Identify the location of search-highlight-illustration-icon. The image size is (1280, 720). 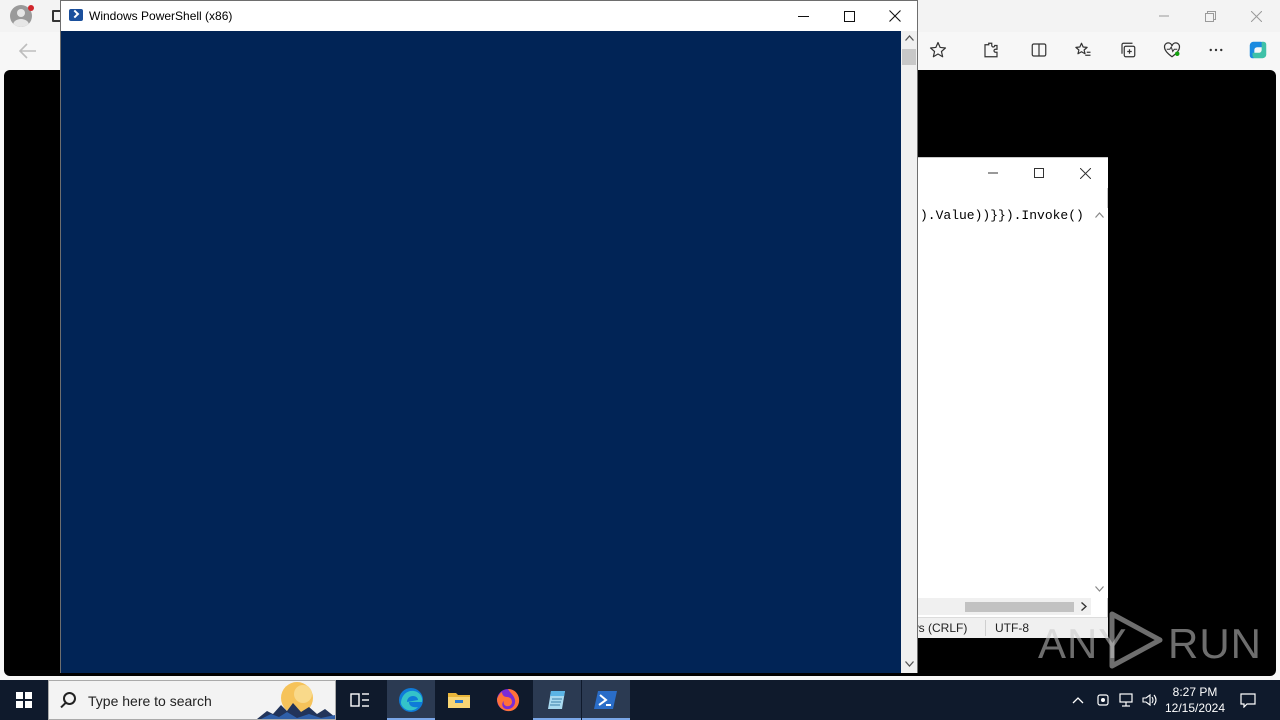
(296, 700).